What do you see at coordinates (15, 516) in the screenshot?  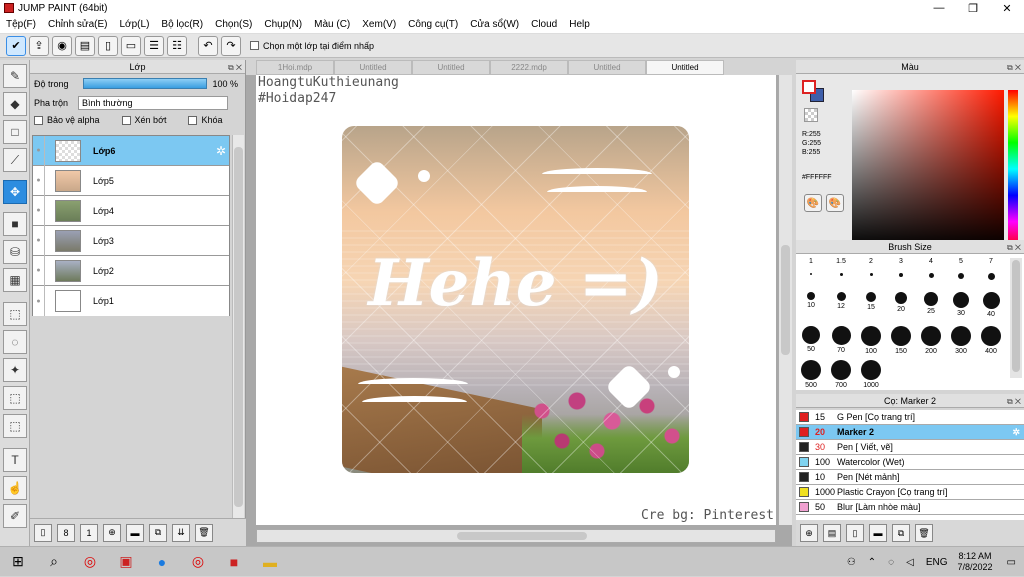 I see `eyedropper-tool-icon: ✐` at bounding box center [15, 516].